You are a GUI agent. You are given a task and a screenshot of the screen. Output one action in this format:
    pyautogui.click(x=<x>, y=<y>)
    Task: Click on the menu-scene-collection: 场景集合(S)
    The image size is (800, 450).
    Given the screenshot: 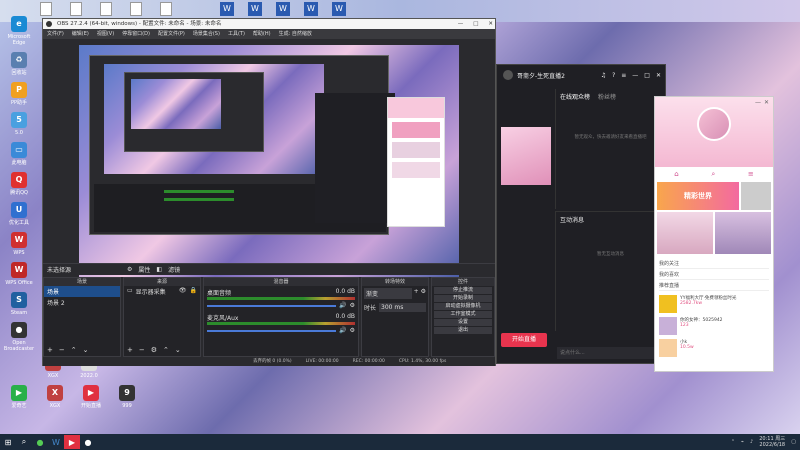 What is the action you would take?
    pyautogui.click(x=206, y=34)
    